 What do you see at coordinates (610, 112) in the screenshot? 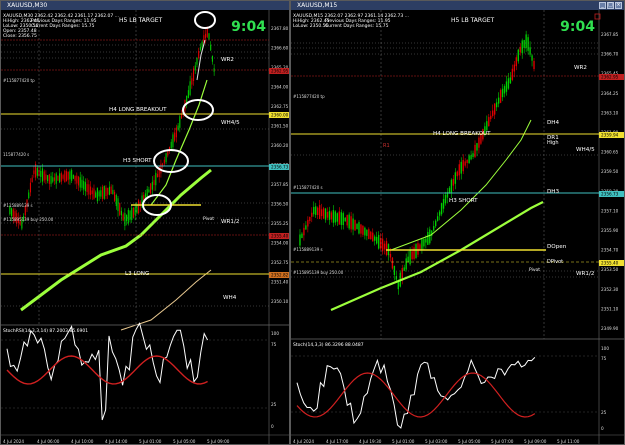
I see `price-tick: 2363.10` at bounding box center [610, 112].